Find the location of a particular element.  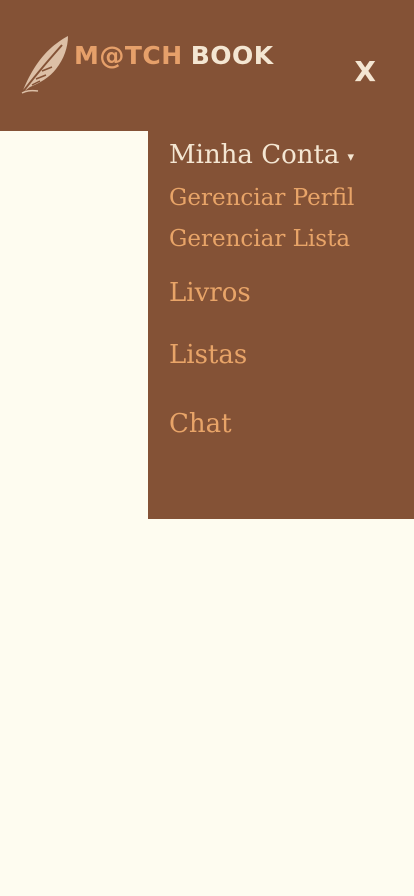

app-logo: M@TCH BOOK is located at coordinates (146, 65).